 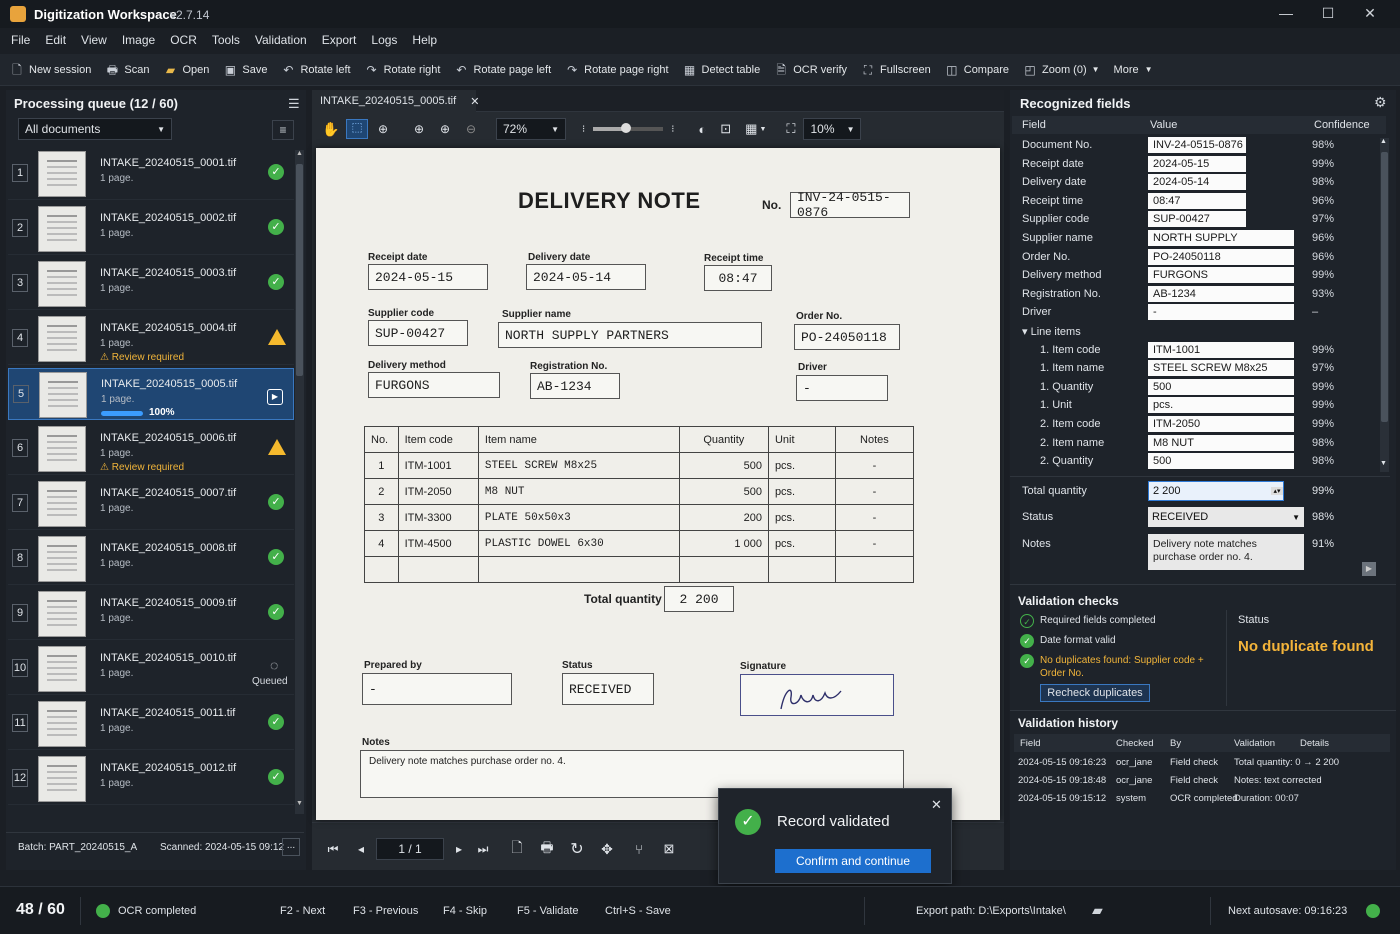 I want to click on field-value-input: NORTH SUPPLY PARTNERS, so click(x=1221, y=245).